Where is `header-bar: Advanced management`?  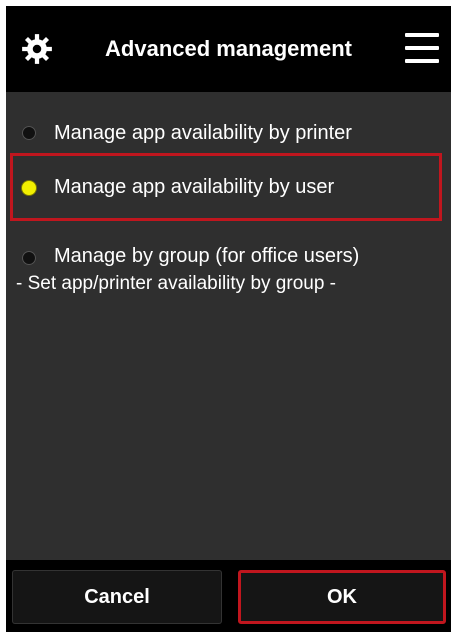 header-bar: Advanced management is located at coordinates (228, 49).